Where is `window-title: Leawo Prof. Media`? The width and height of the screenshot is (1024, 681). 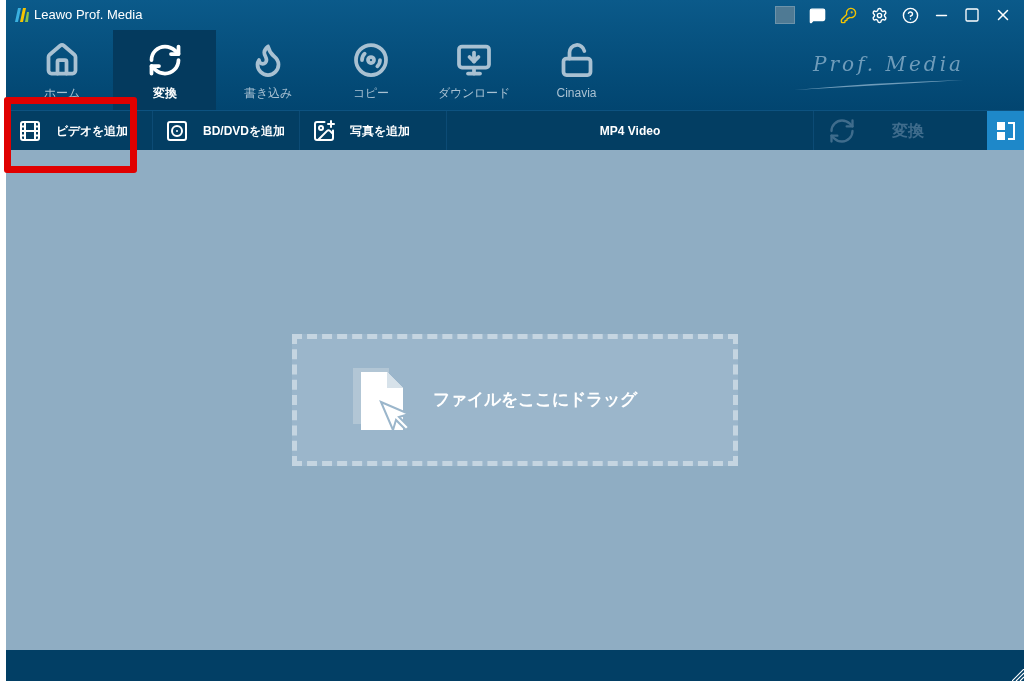
window-title: Leawo Prof. Media is located at coordinates (88, 15).